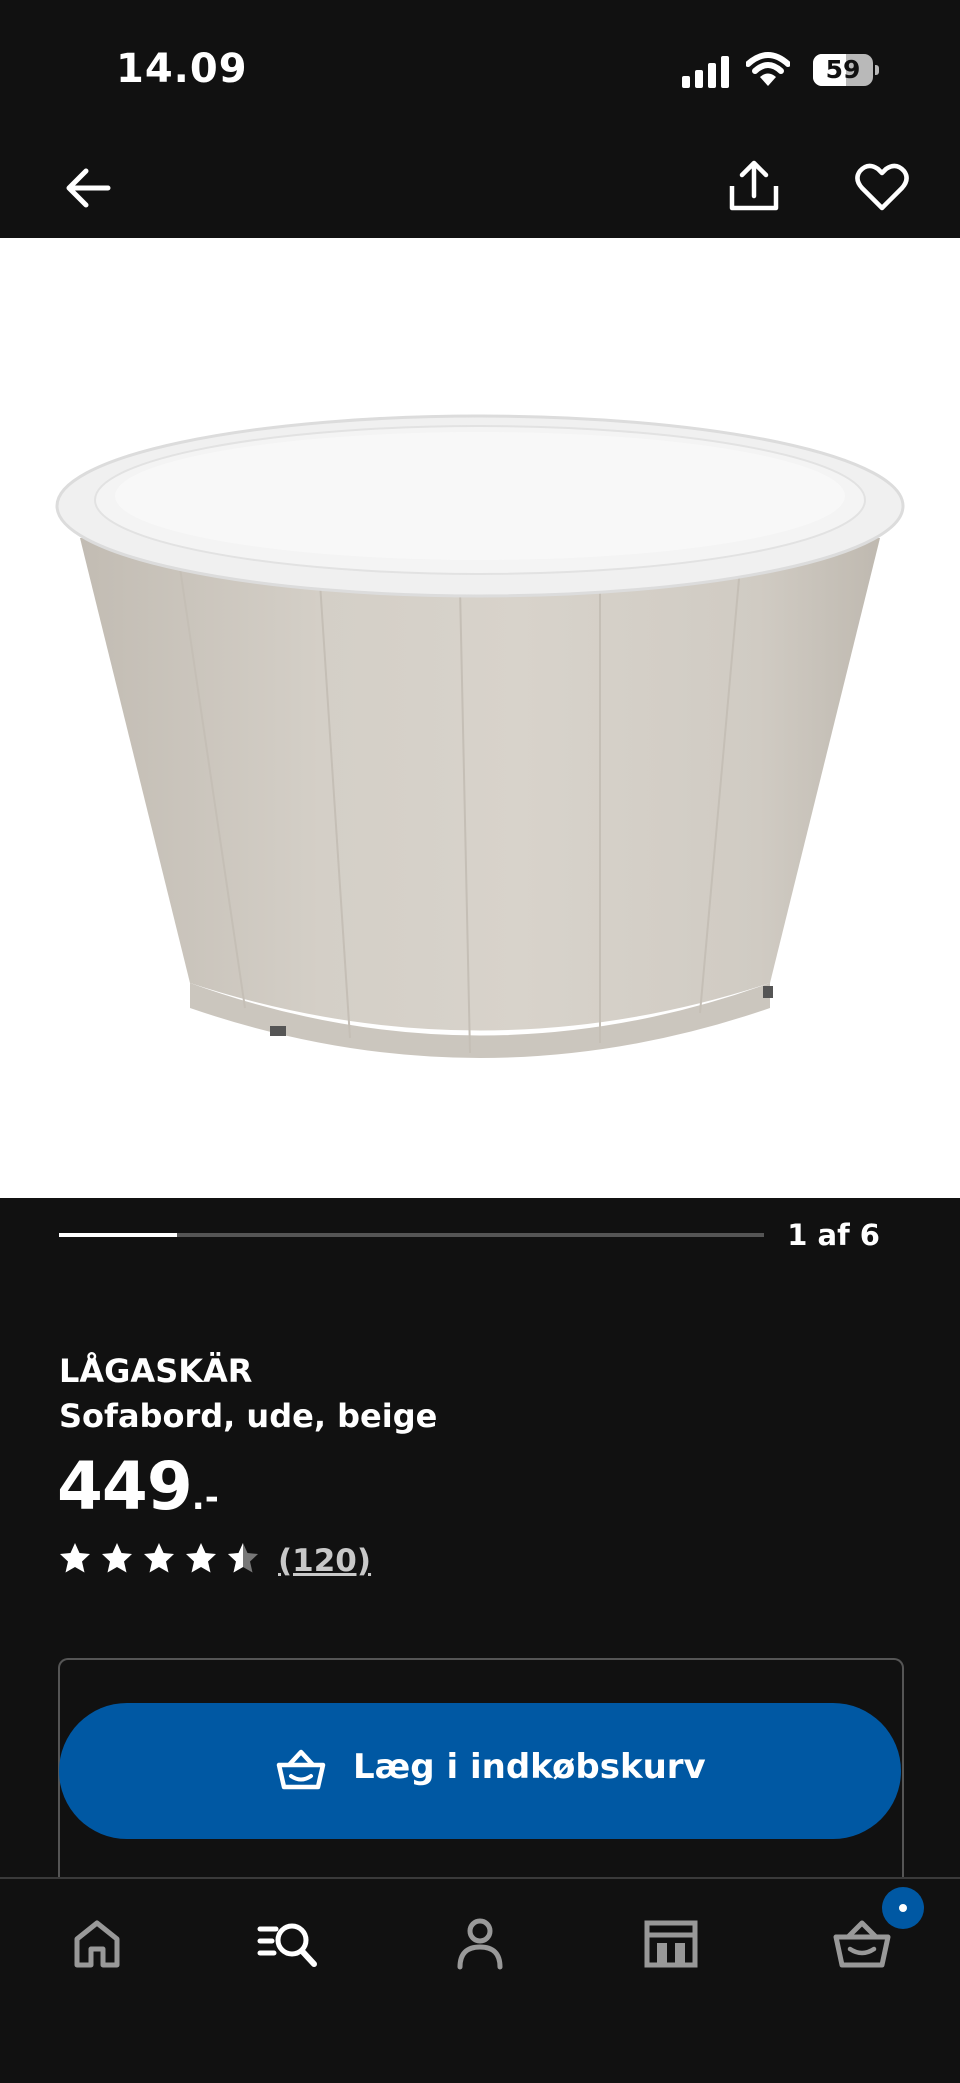 Image resolution: width=960 pixels, height=2083 pixels. What do you see at coordinates (301, 1769) in the screenshot?
I see `basket-icon` at bounding box center [301, 1769].